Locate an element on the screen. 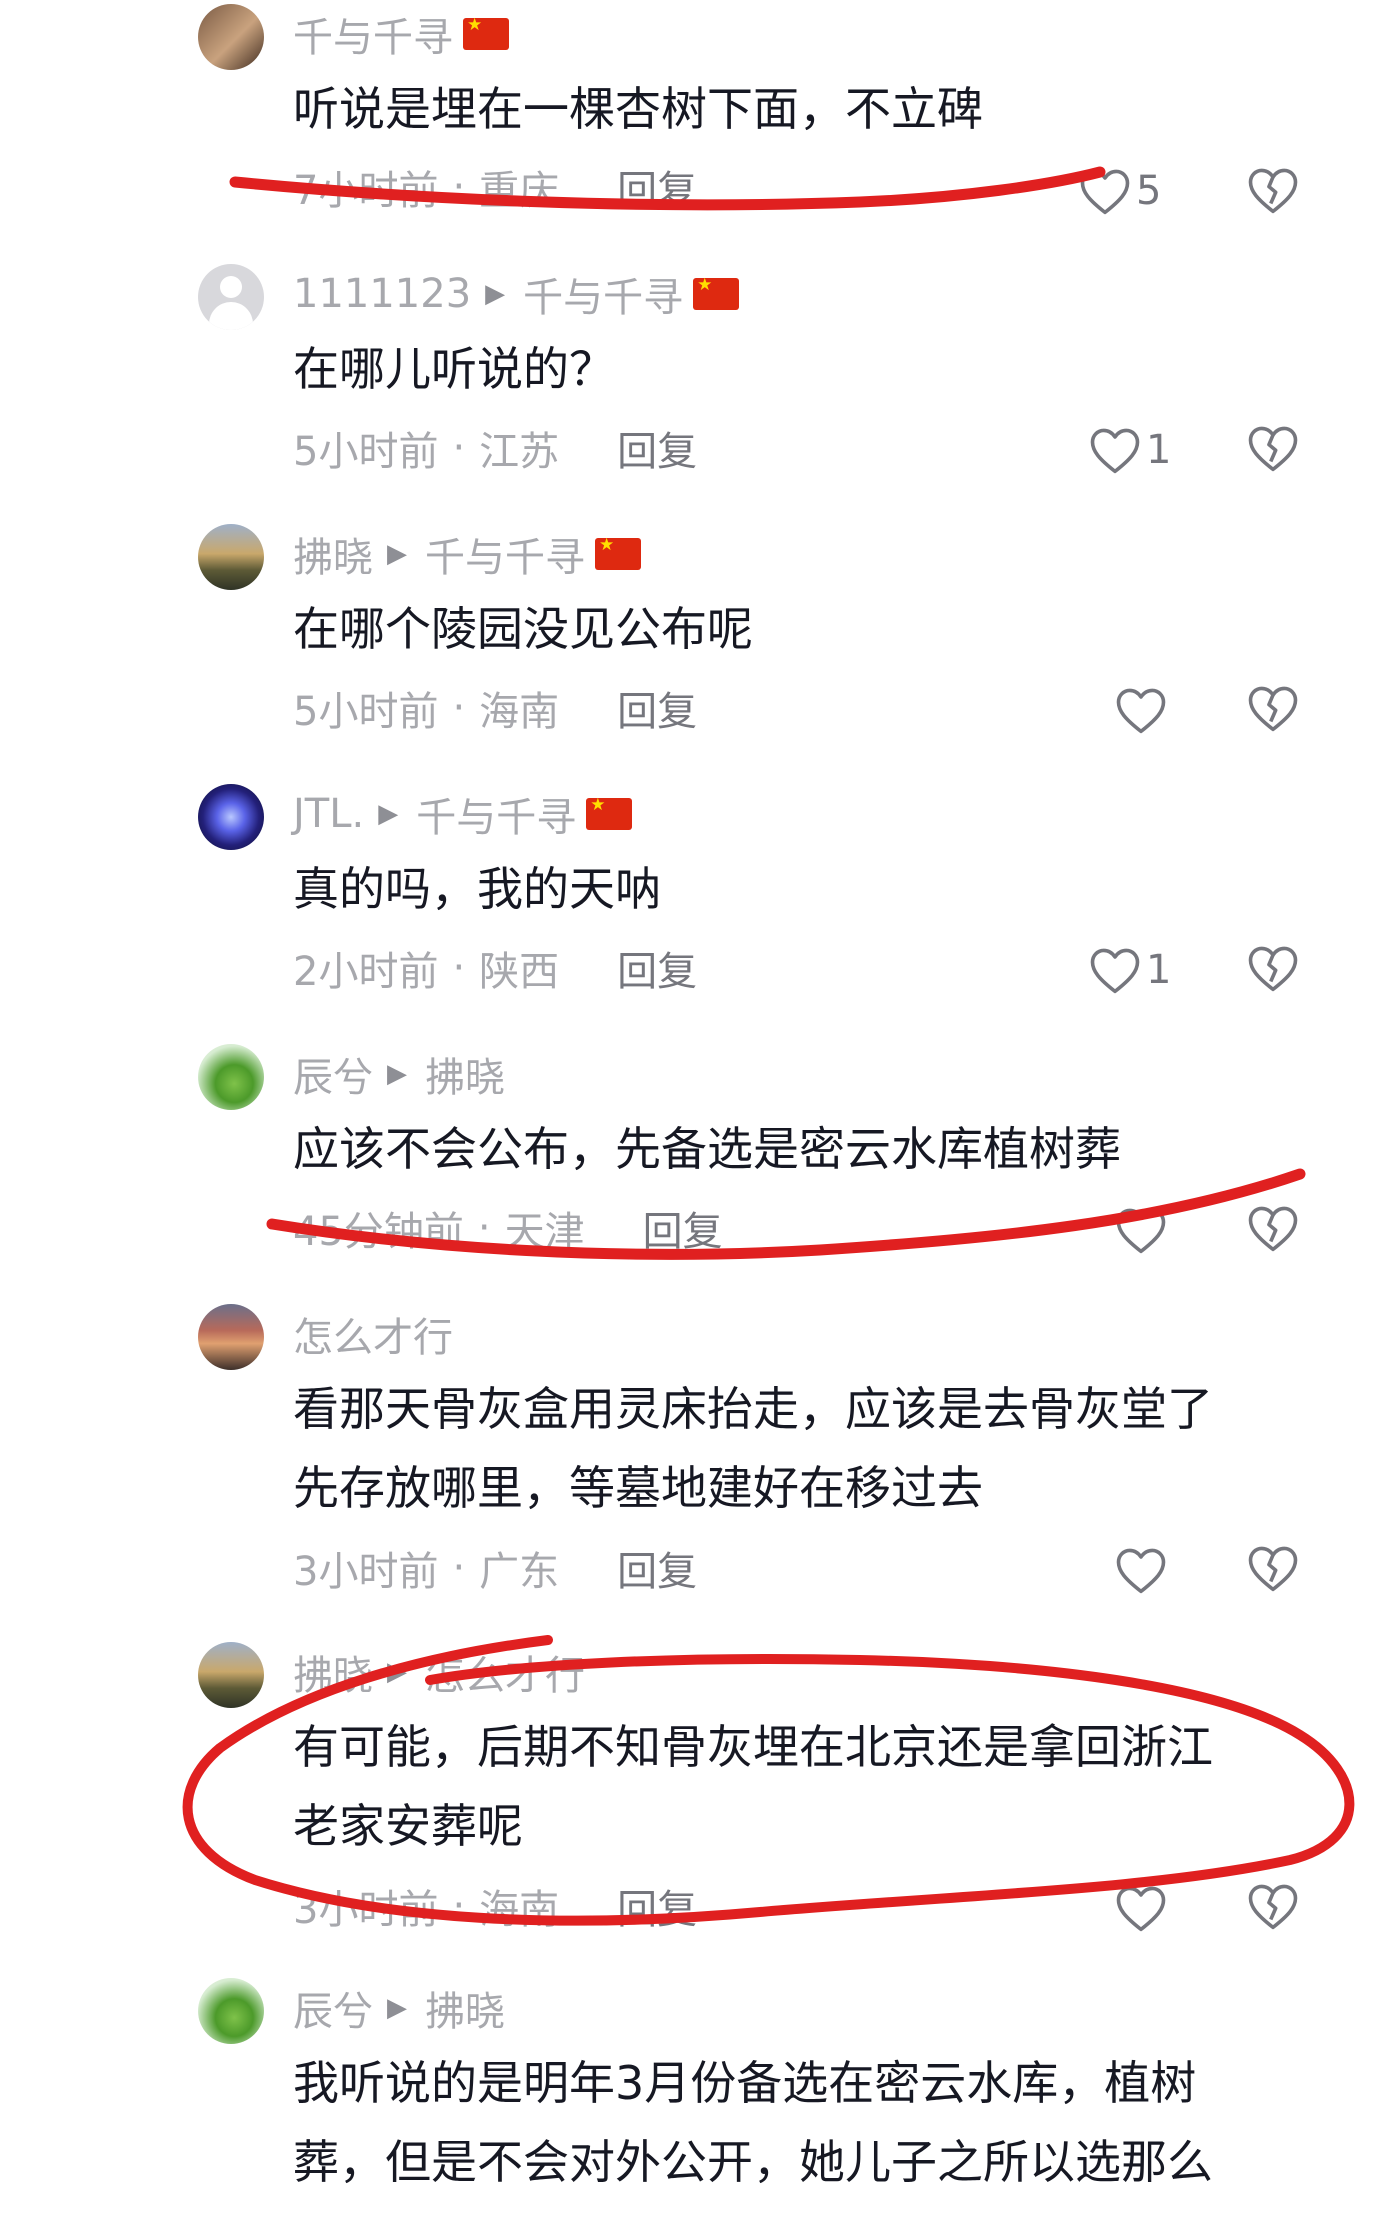  username: JTL. is located at coordinates (328, 814).